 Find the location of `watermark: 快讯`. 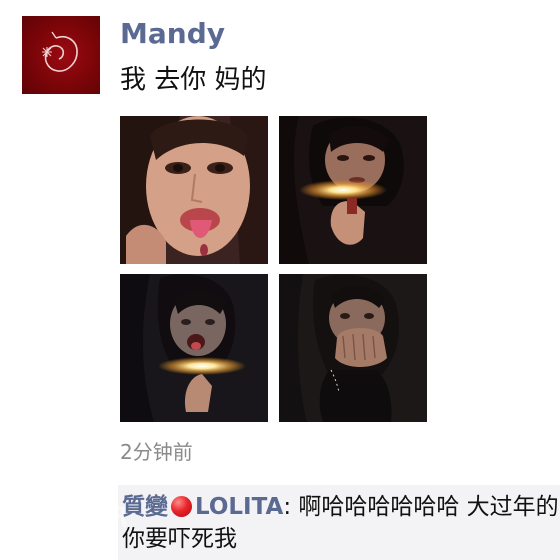

watermark: 快讯 is located at coordinates (73, 516).